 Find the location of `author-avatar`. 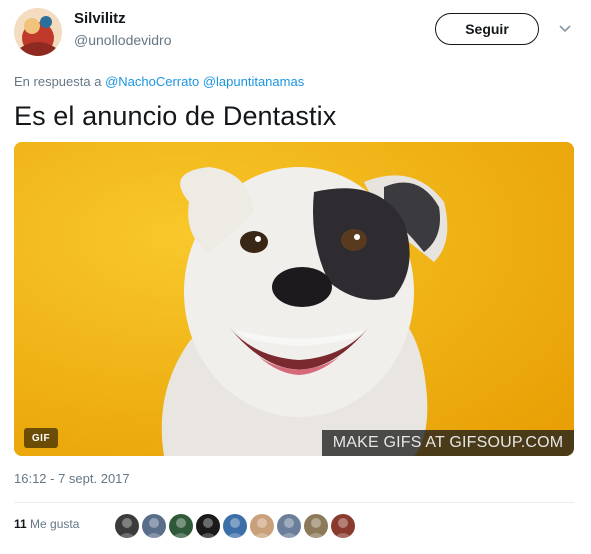

author-avatar is located at coordinates (38, 32).